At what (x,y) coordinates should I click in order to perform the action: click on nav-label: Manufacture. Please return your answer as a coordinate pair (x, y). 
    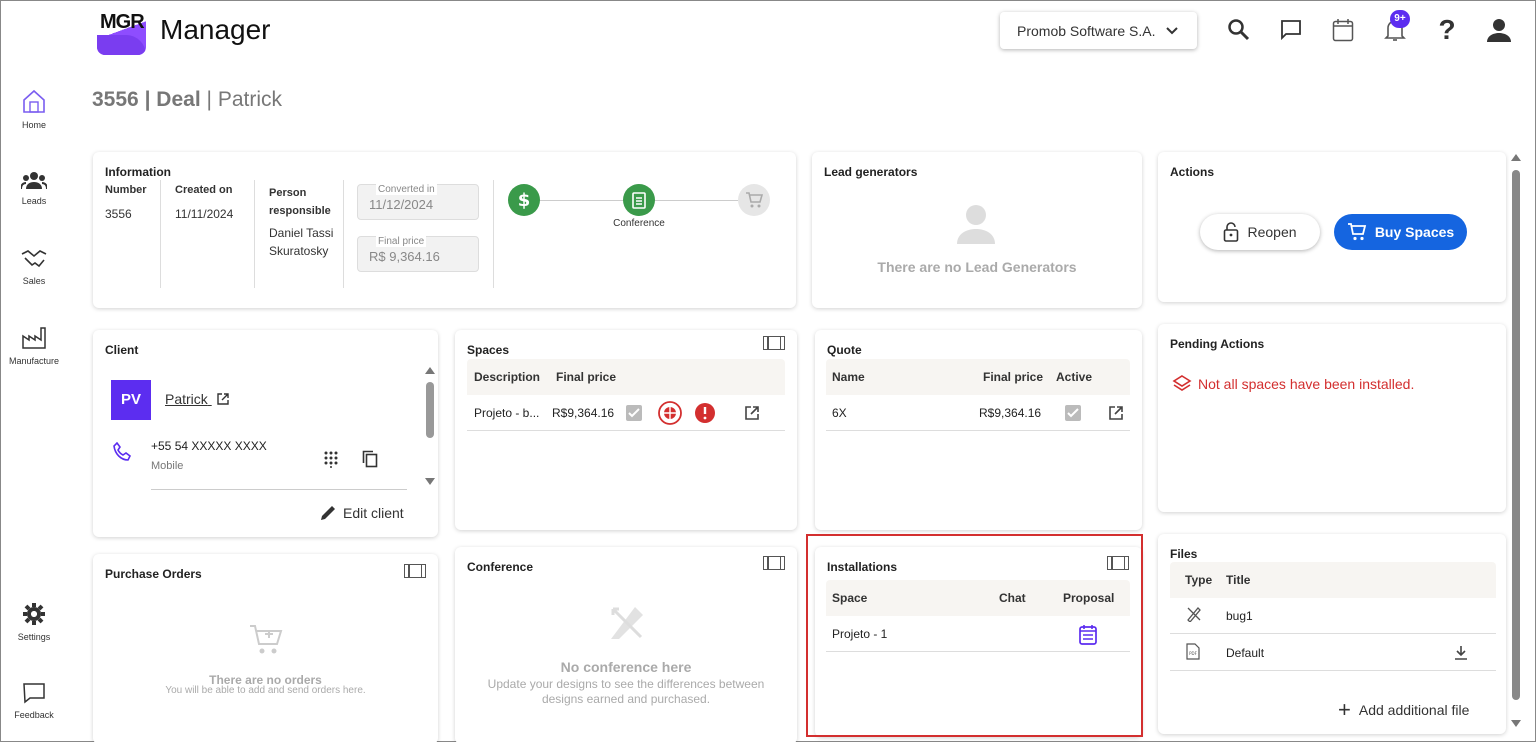
    Looking at the image, I should click on (34, 361).